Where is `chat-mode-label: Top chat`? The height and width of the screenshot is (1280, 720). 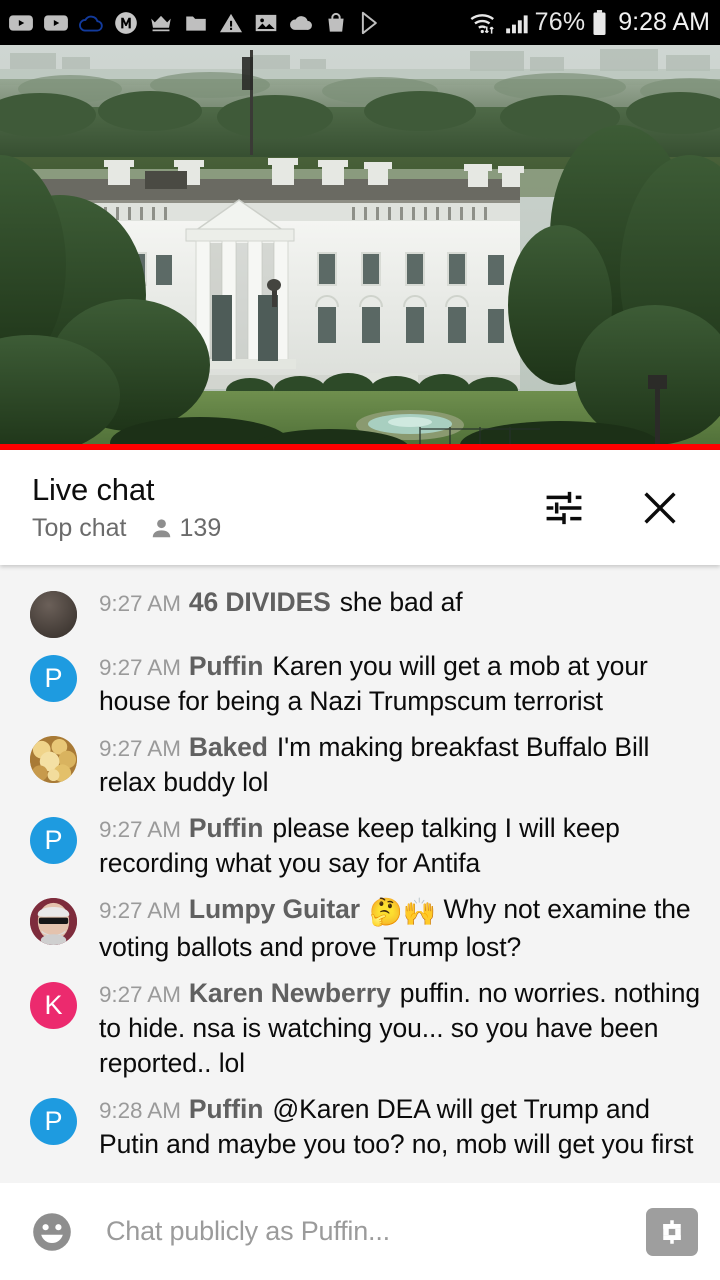 chat-mode-label: Top chat is located at coordinates (79, 528).